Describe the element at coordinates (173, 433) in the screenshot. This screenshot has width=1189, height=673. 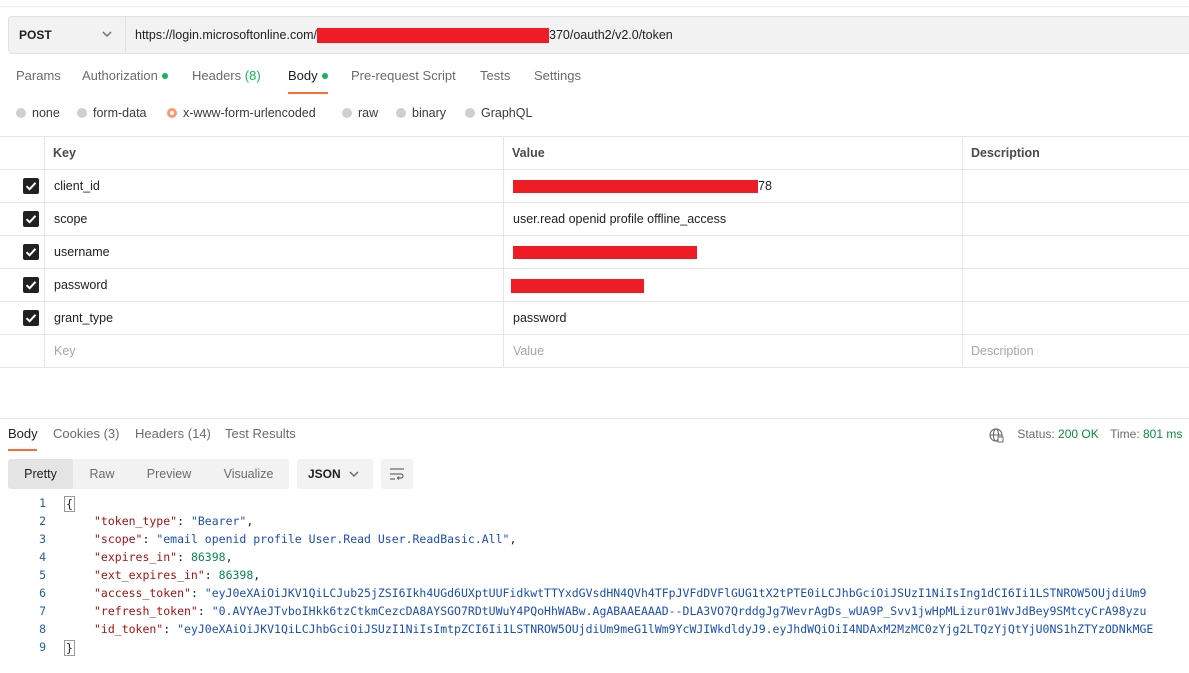
I see `tab-response-headers: Headers (14)` at that location.